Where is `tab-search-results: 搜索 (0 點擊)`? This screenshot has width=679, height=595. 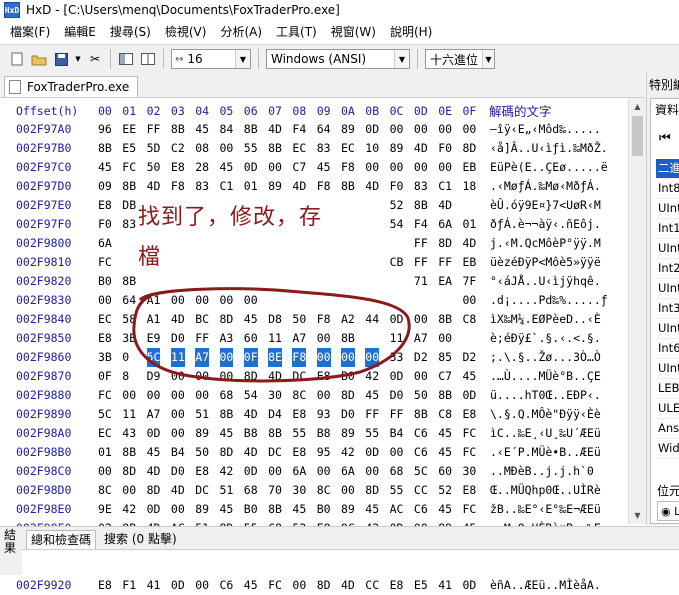 tab-search-results: 搜索 (0 點擊) is located at coordinates (140, 539).